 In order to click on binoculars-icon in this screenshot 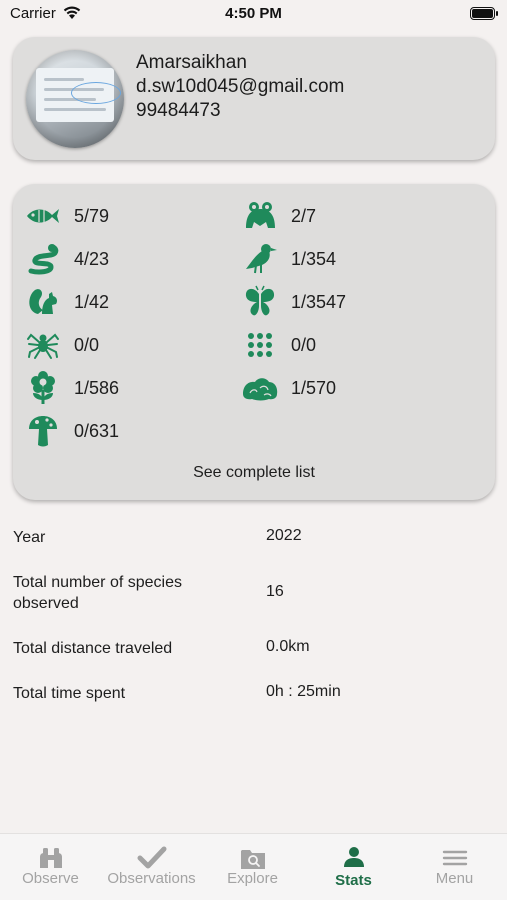, I will do `click(50, 858)`.